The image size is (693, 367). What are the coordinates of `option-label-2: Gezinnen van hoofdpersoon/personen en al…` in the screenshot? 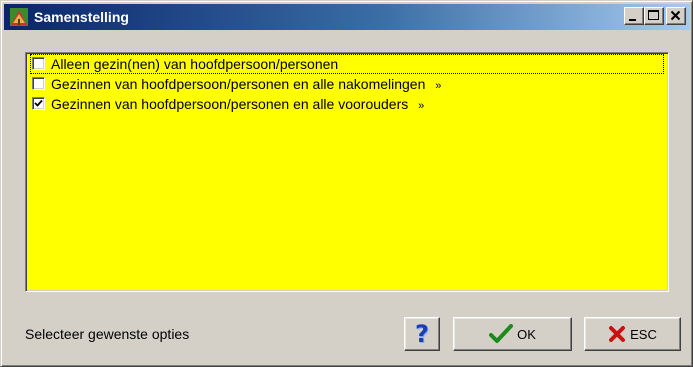 It's located at (238, 104).